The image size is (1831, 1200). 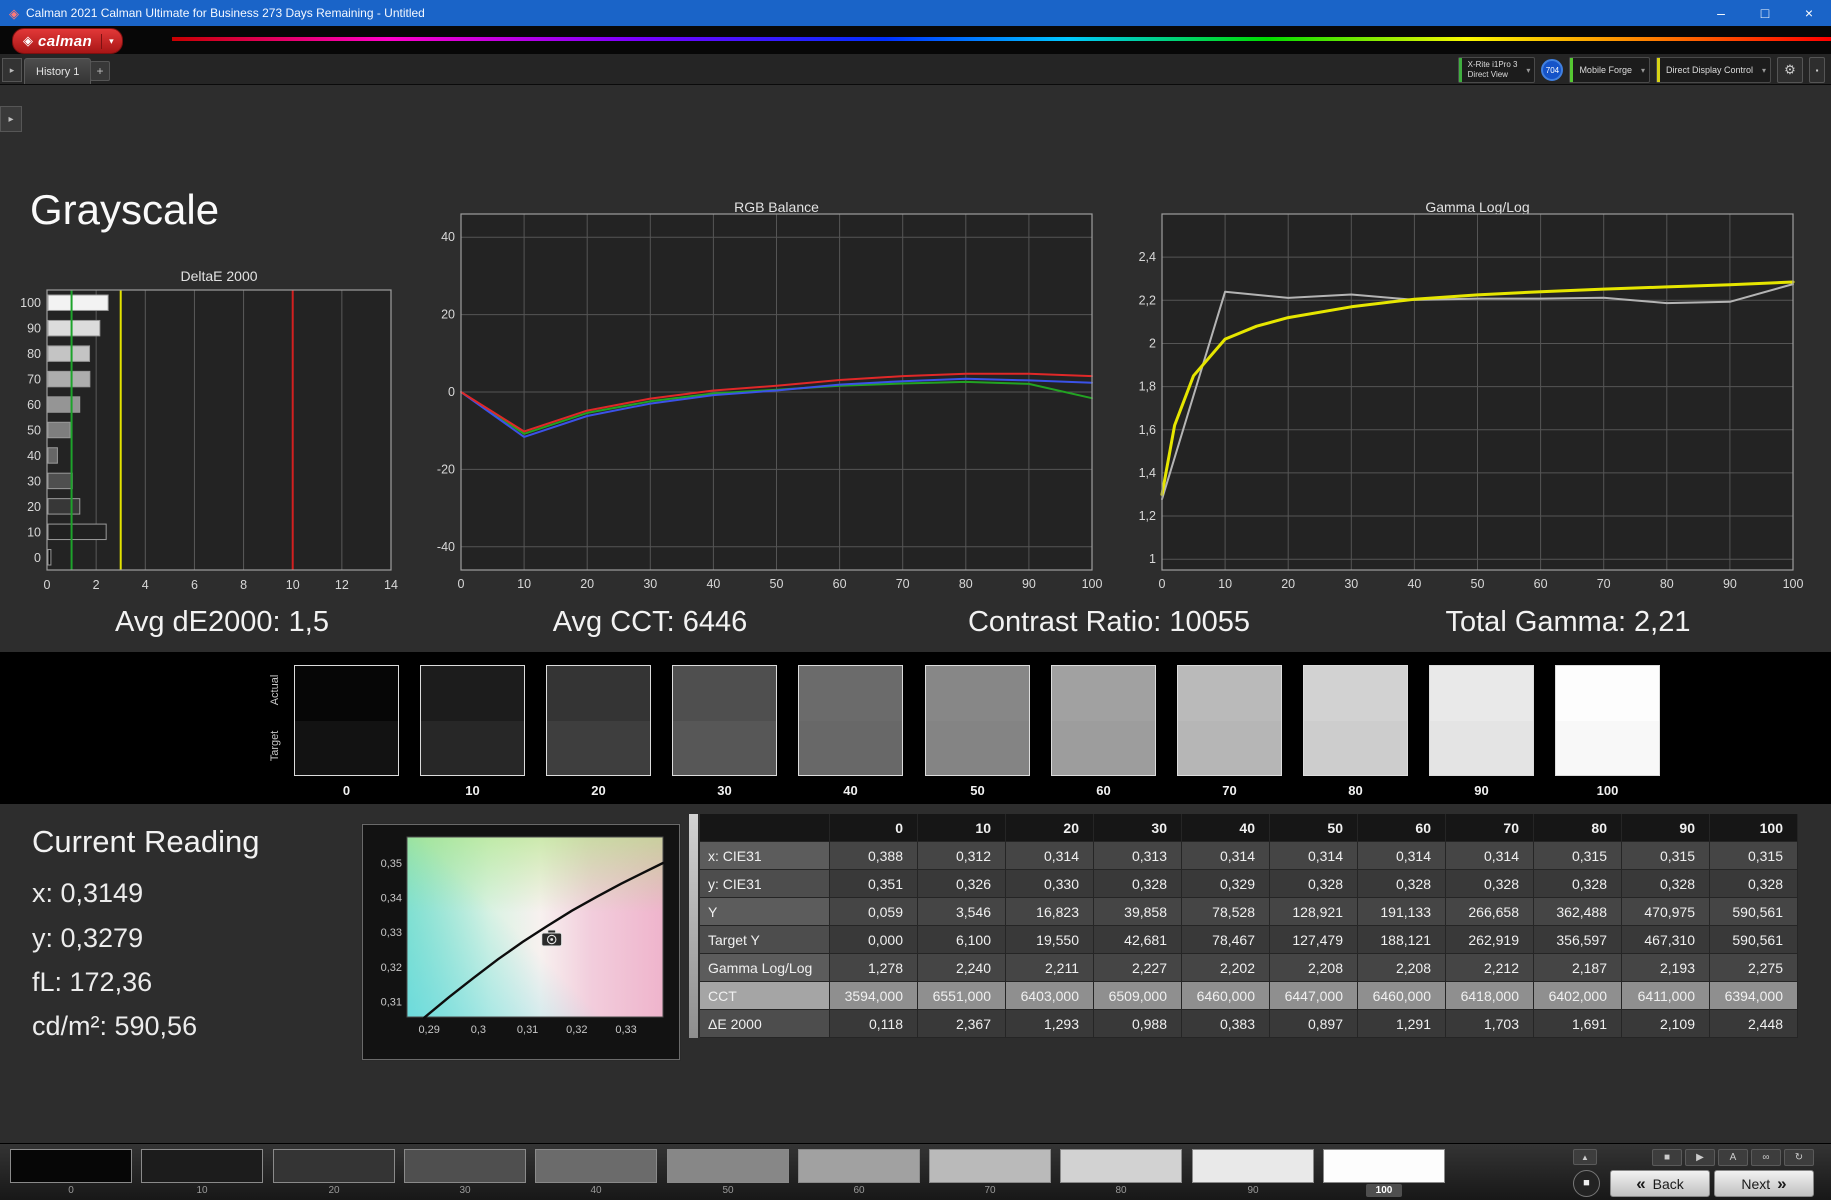 What do you see at coordinates (1607, 790) in the screenshot?
I see `swatch-level-label: 100` at bounding box center [1607, 790].